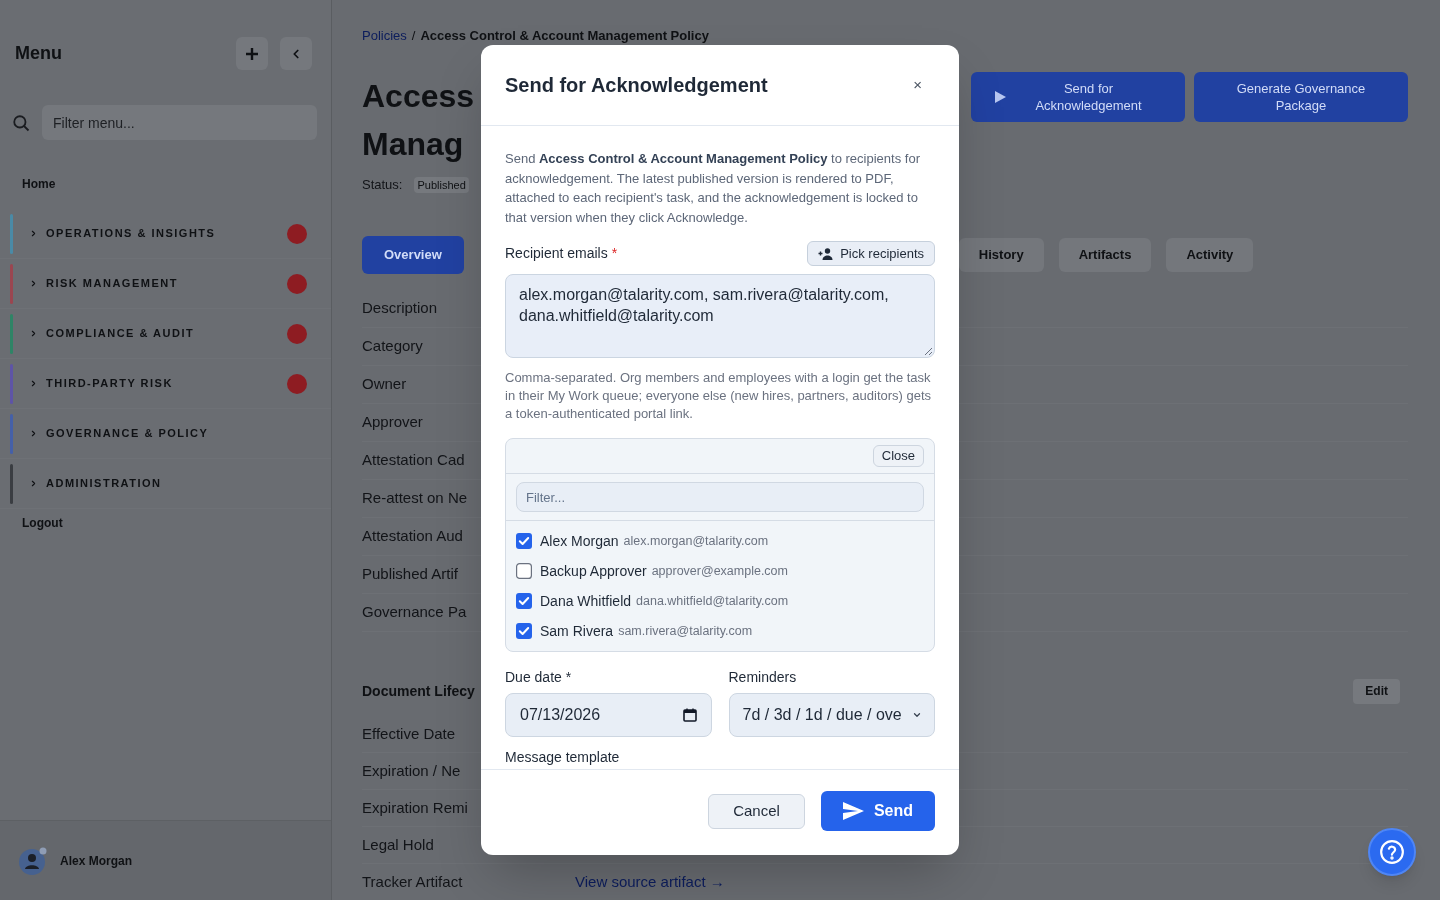  I want to click on plus-icon, so click(252, 53).